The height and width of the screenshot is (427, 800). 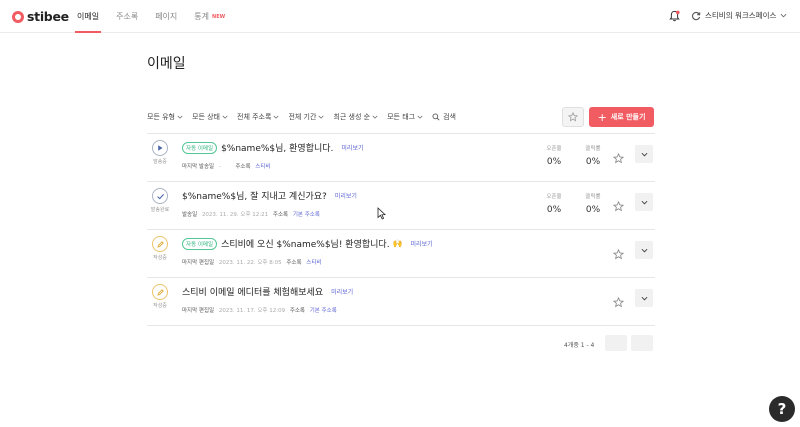 I want to click on filter-tags-dropdown: 모든 태그, so click(x=405, y=117).